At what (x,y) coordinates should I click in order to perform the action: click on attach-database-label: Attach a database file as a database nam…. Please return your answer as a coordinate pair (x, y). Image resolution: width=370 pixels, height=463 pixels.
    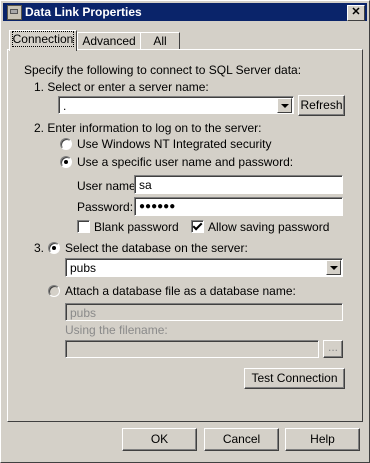
    Looking at the image, I should click on (180, 291).